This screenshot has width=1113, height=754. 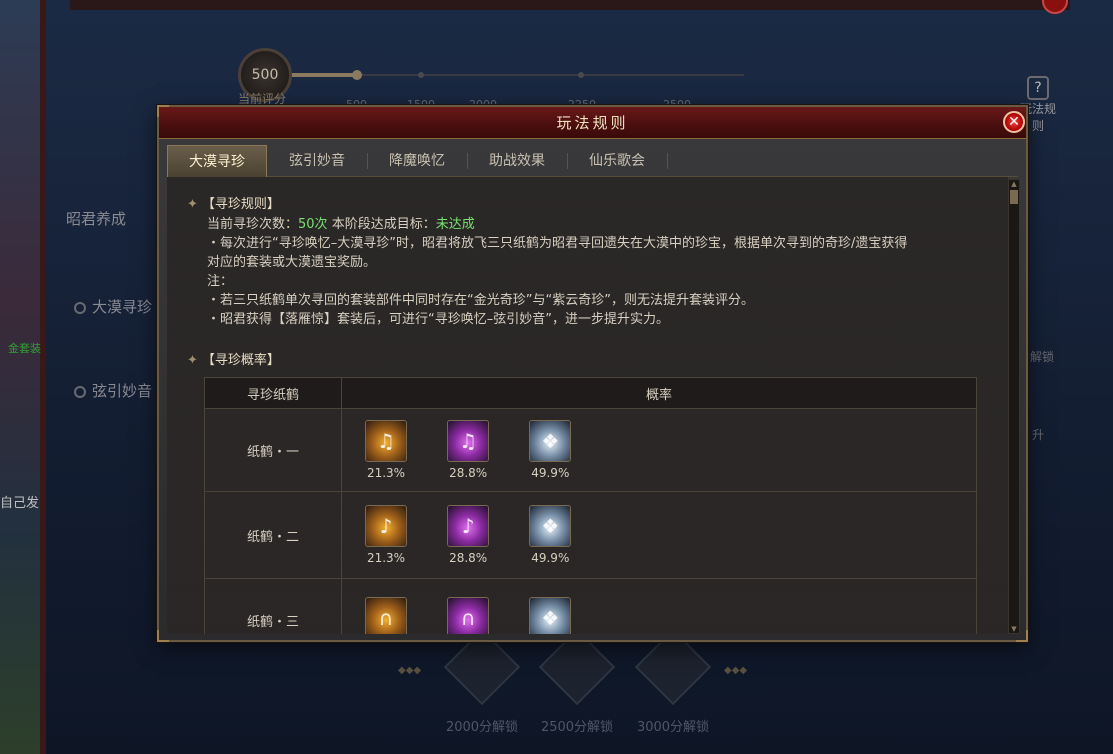 What do you see at coordinates (417, 161) in the screenshot?
I see `tab-demon-memory: 降魔唤忆` at bounding box center [417, 161].